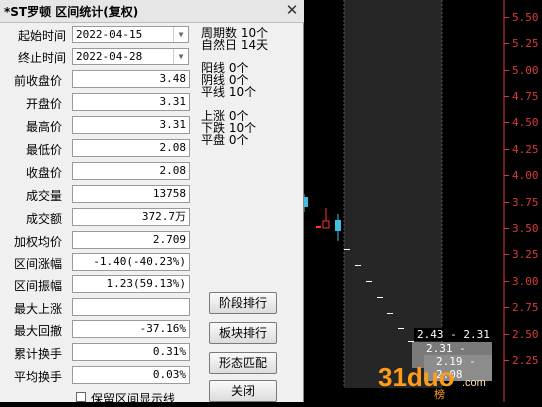  I want to click on keep-range-line-checkbox, so click(81, 397).